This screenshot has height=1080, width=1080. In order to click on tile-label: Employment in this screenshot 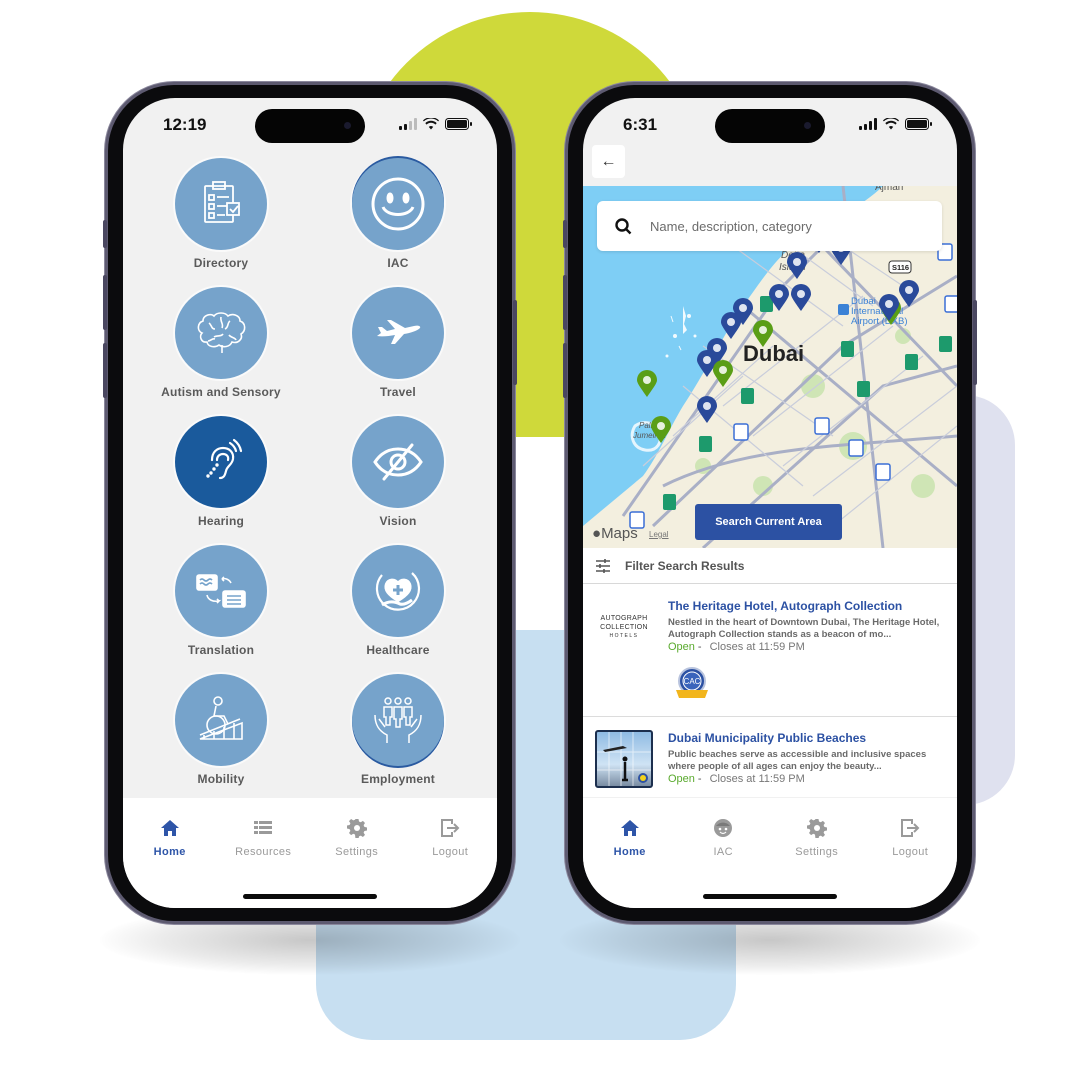, I will do `click(397, 779)`.